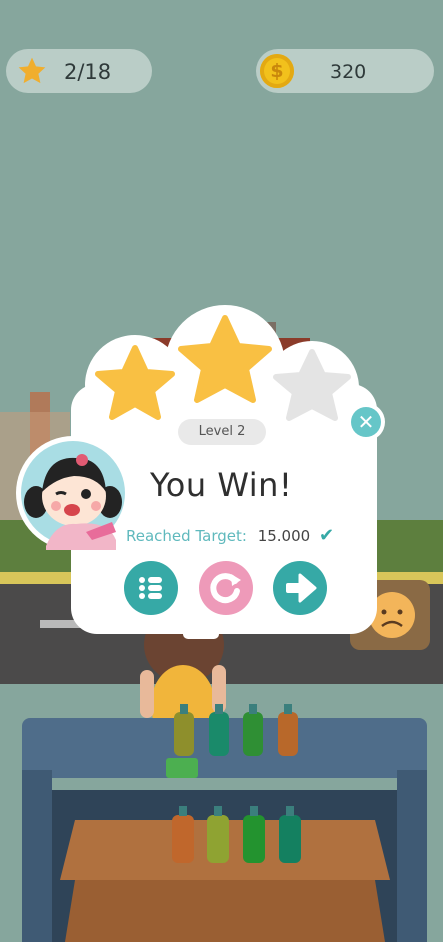 The height and width of the screenshot is (942, 443). I want to click on target-value: 15.000, so click(284, 536).